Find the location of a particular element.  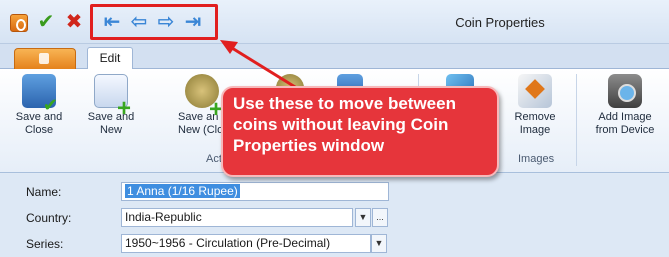

camera-icon is located at coordinates (625, 91).